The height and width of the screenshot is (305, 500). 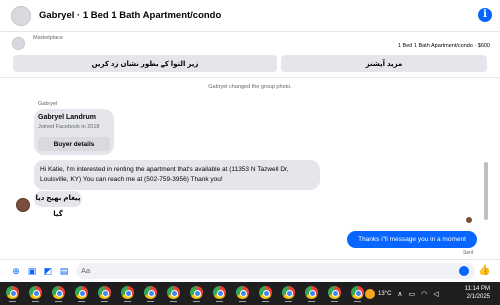 I want to click on message-placeholder: Aa, so click(x=86, y=270).